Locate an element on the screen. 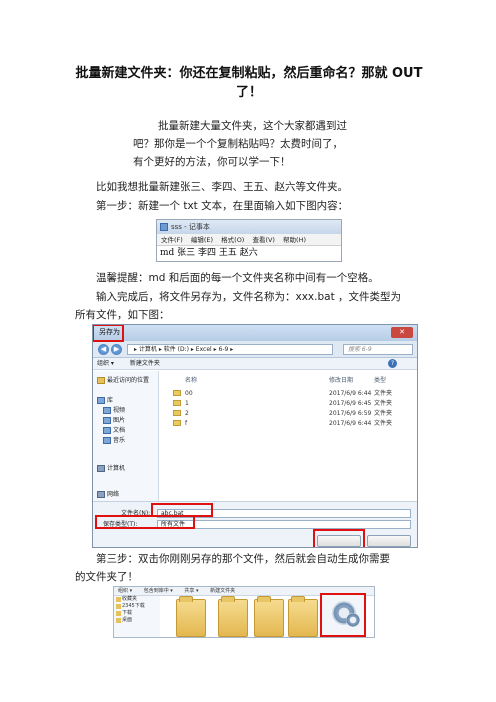  picture-icon is located at coordinates (107, 420).